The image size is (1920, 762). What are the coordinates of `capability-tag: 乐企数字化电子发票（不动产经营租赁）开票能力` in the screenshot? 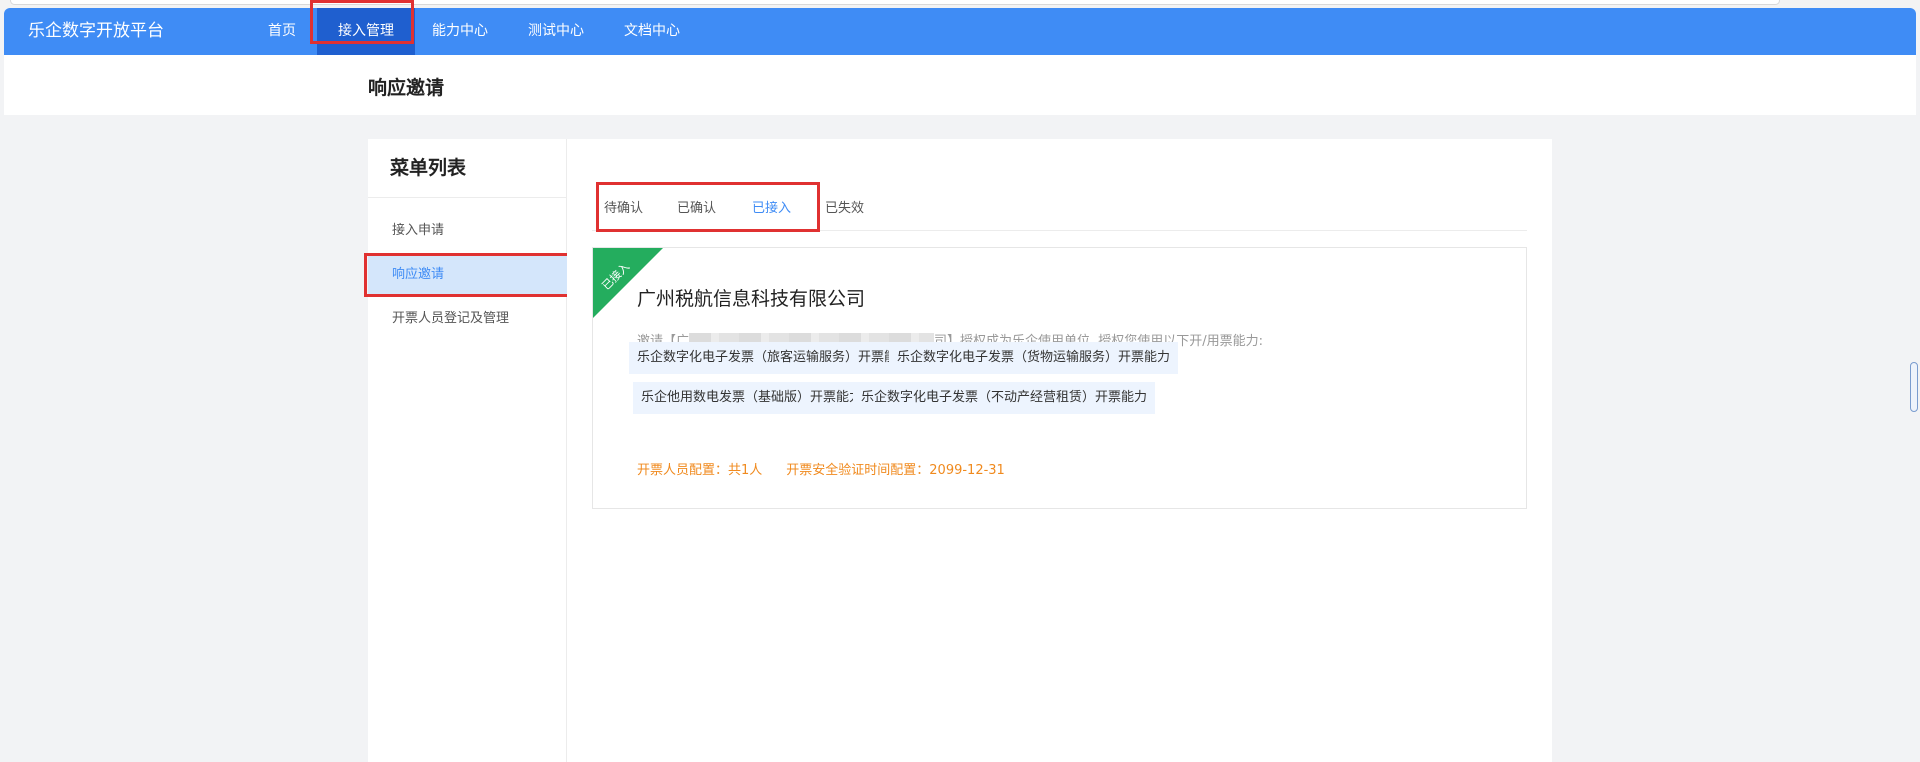 It's located at (1004, 398).